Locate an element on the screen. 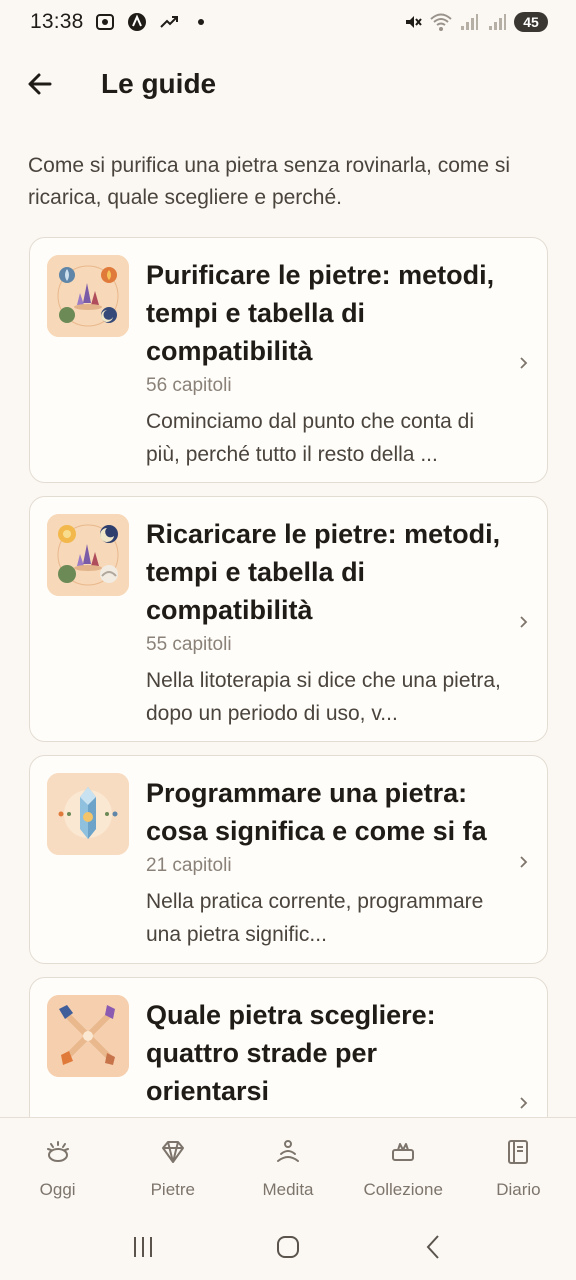  system-navigation is located at coordinates (288, 1246).